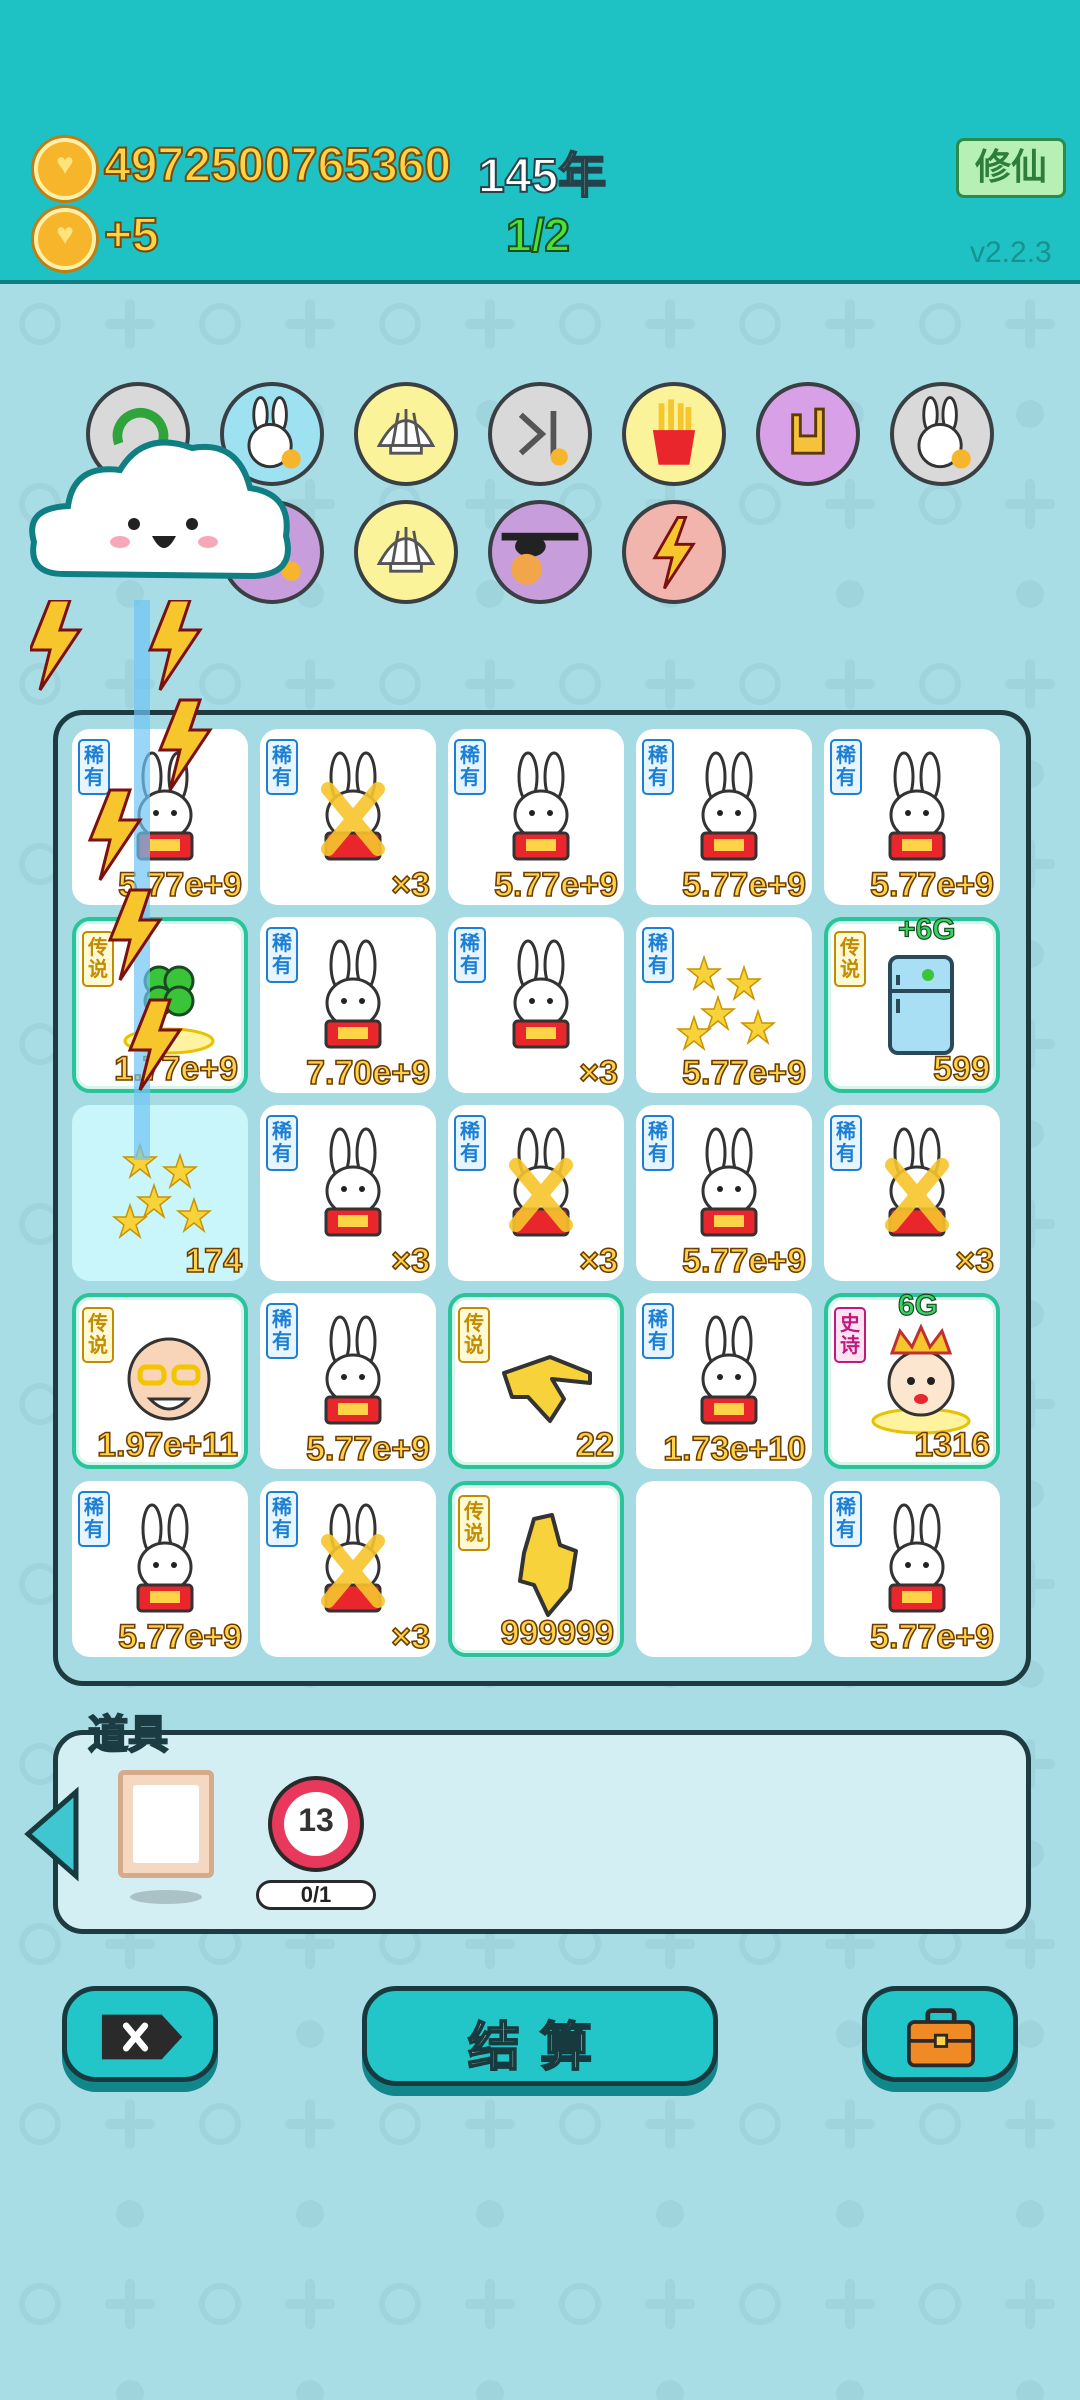 The width and height of the screenshot is (1080, 2400). Describe the element at coordinates (808, 434) in the screenshot. I see `rock-hand-relic-icon` at that location.